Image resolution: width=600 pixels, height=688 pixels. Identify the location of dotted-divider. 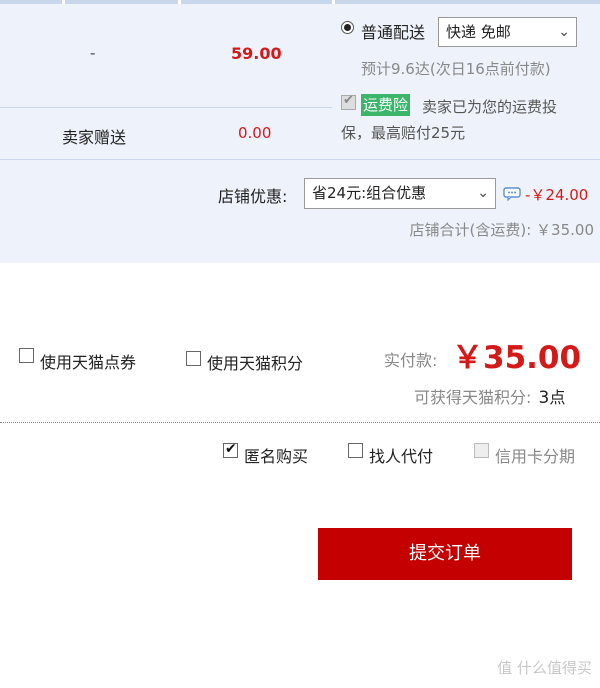
(300, 422).